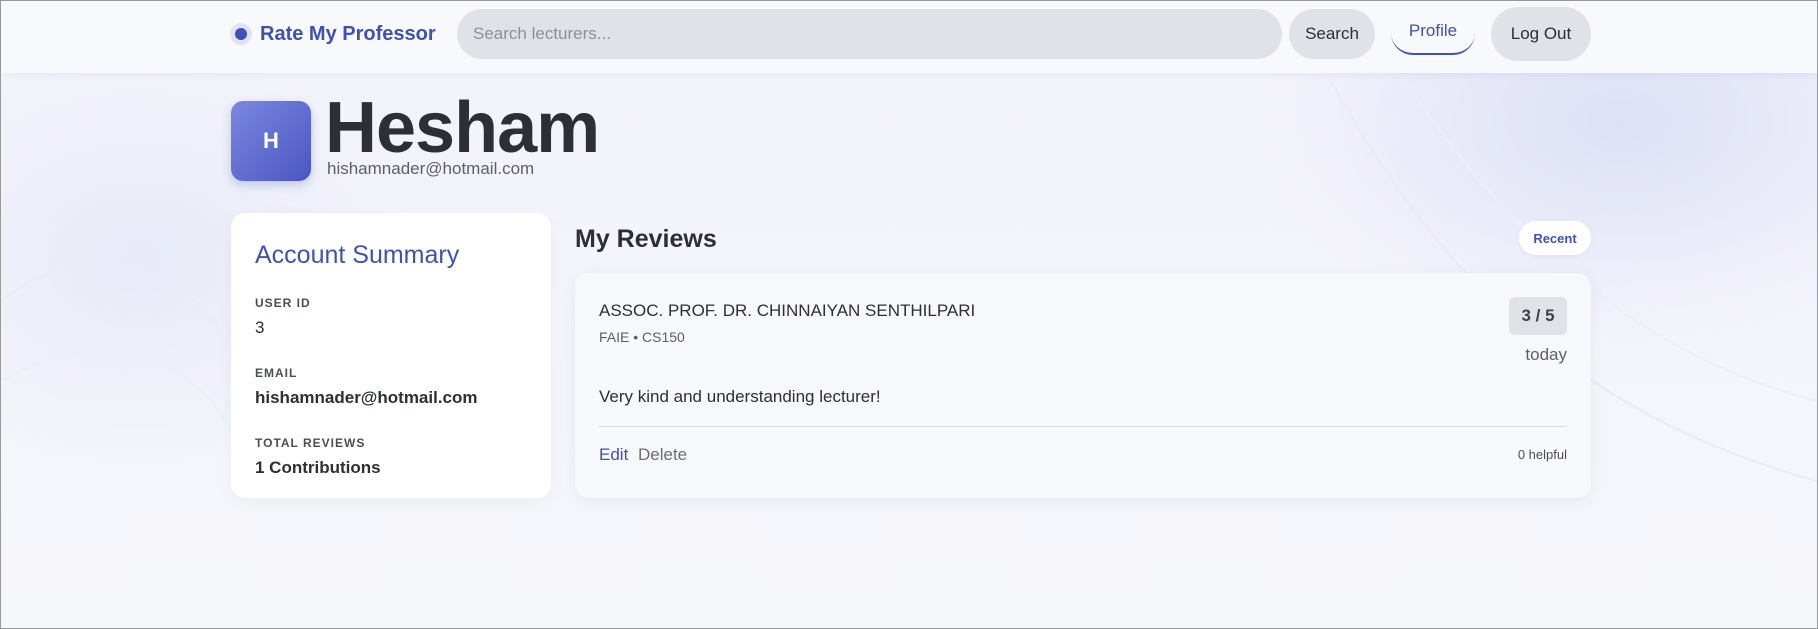 Image resolution: width=1818 pixels, height=629 pixels. I want to click on helpful-count: 0 helpful, so click(1542, 454).